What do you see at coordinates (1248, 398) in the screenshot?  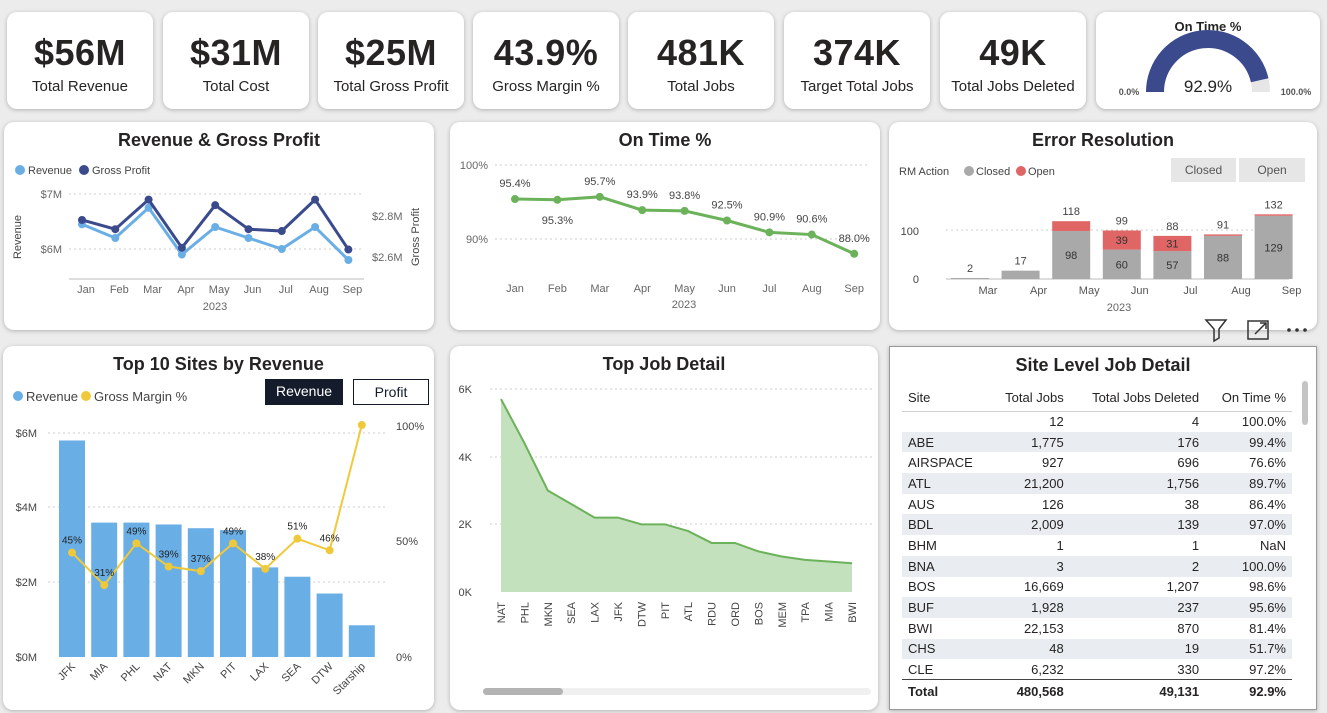 I see `column-header-on-time: On Time %` at bounding box center [1248, 398].